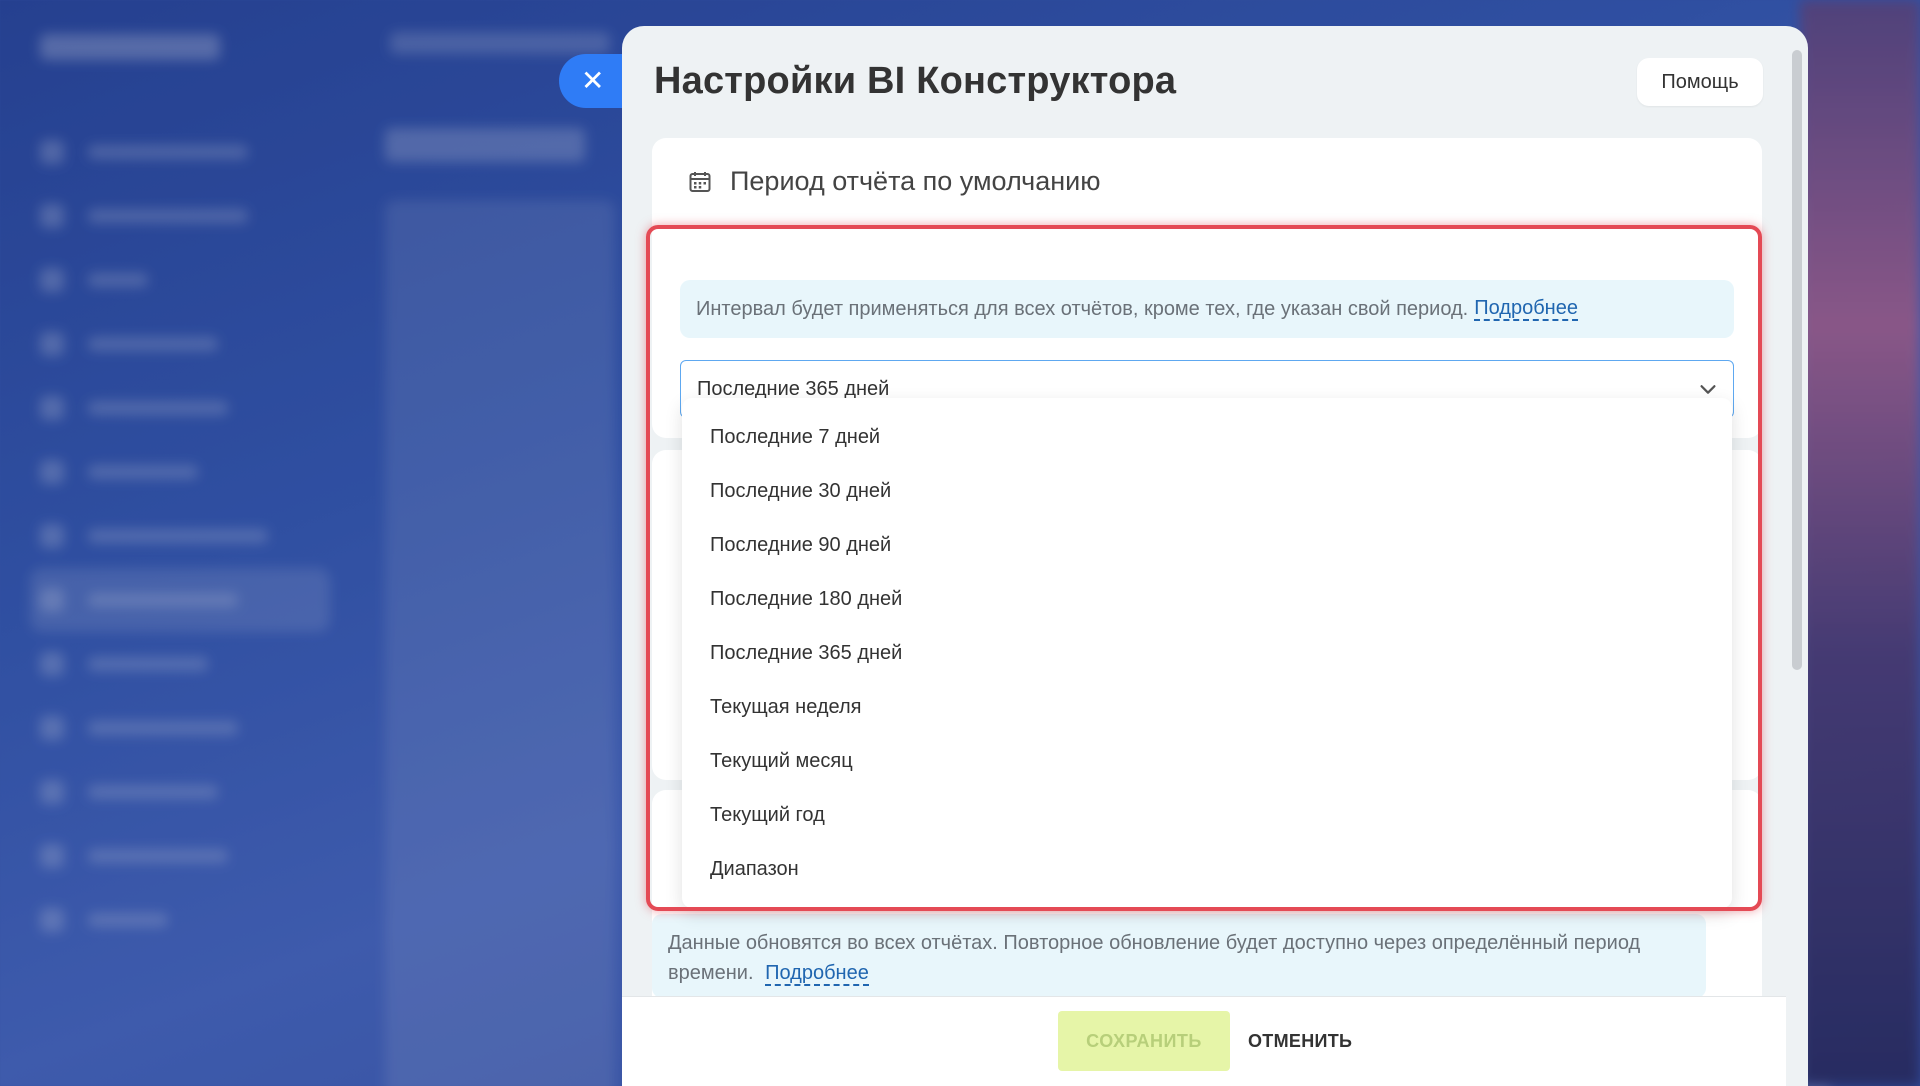 The image size is (1920, 1086). Describe the element at coordinates (1797, 360) in the screenshot. I see `panel-scrollbar` at that location.